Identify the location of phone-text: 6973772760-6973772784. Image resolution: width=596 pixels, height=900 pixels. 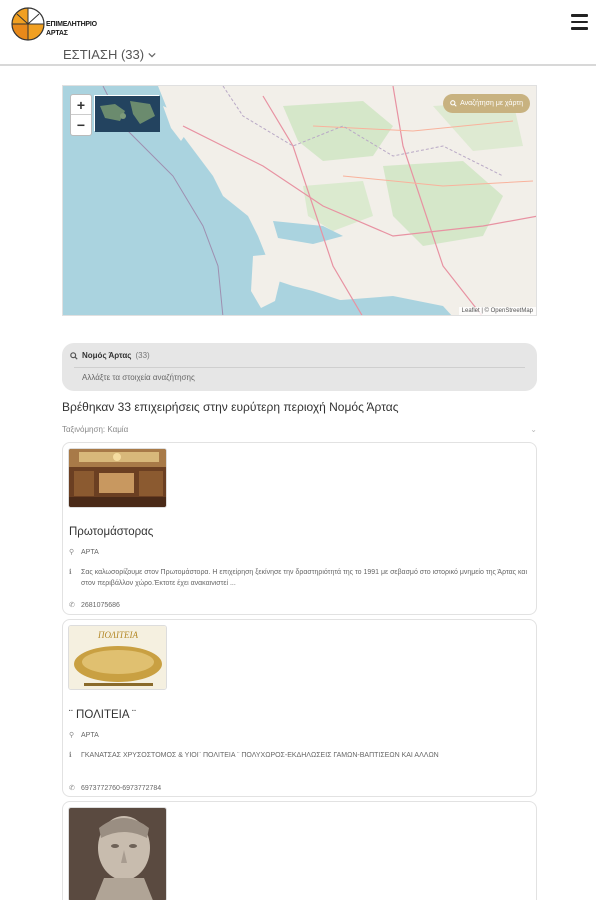
(121, 788).